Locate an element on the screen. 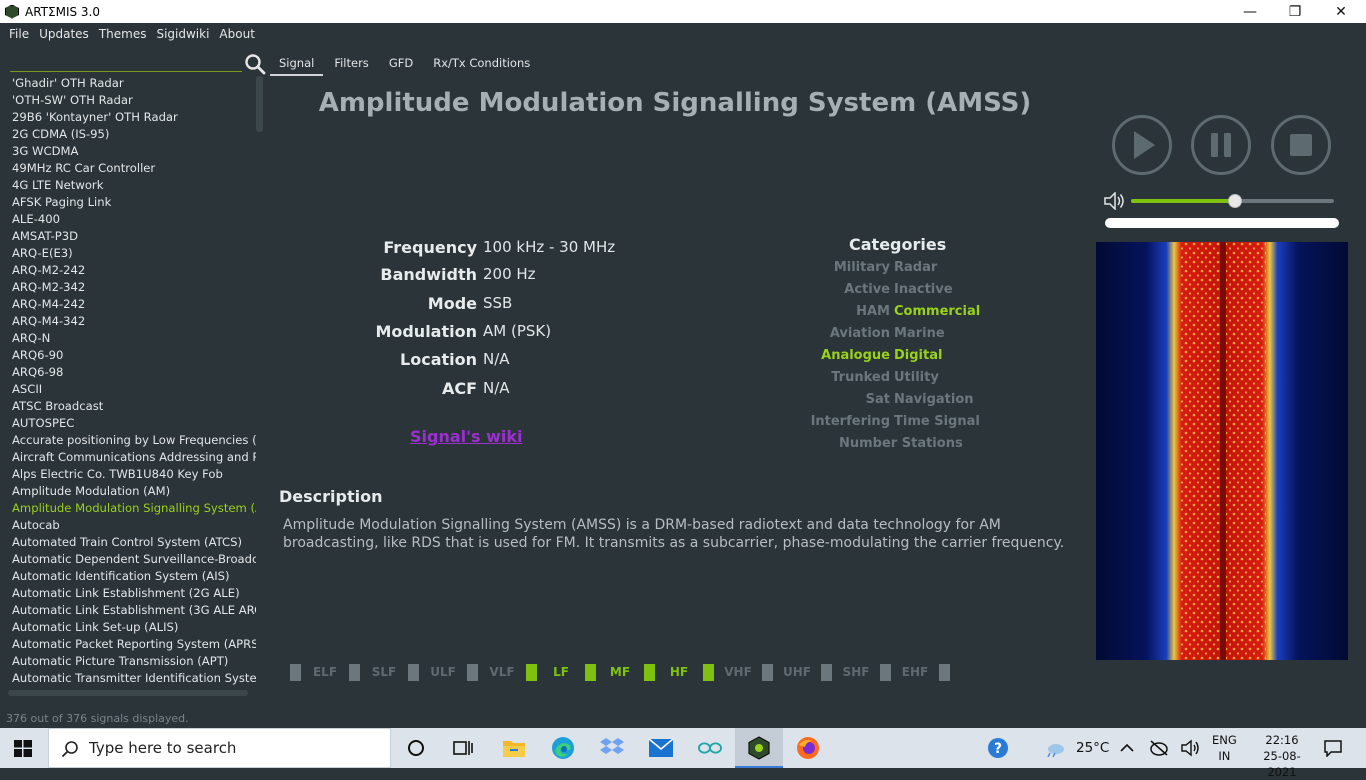 The width and height of the screenshot is (1366, 780). signal-list-item: ARQ-M2-242 is located at coordinates (128, 270).